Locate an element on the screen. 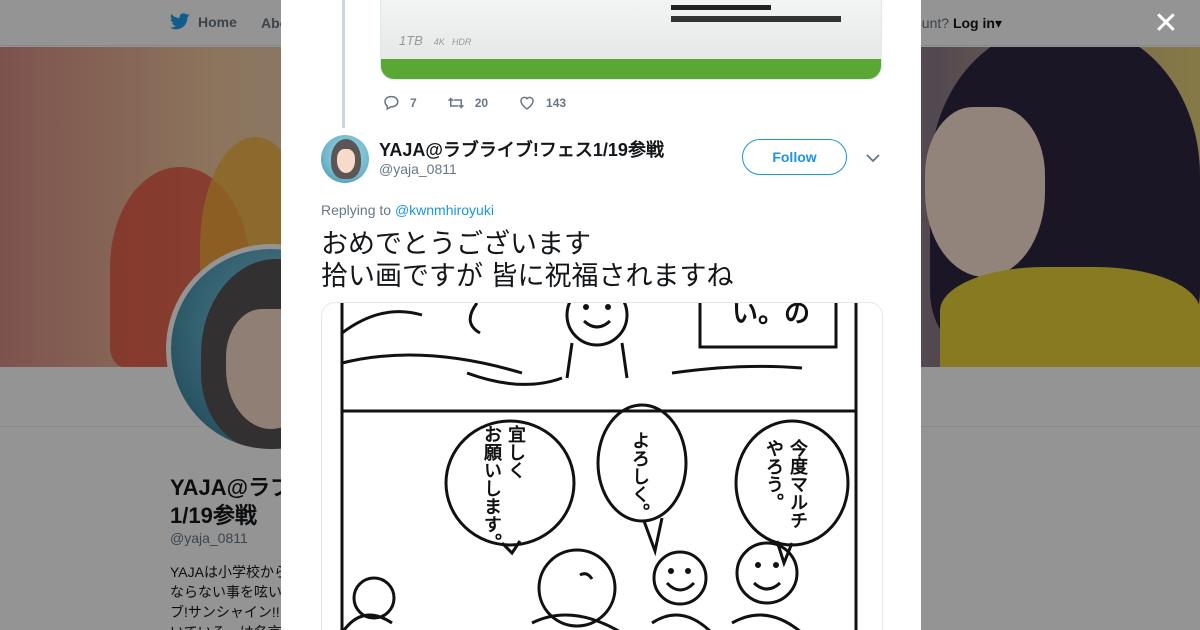  retweet-count: 20 is located at coordinates (481, 103).